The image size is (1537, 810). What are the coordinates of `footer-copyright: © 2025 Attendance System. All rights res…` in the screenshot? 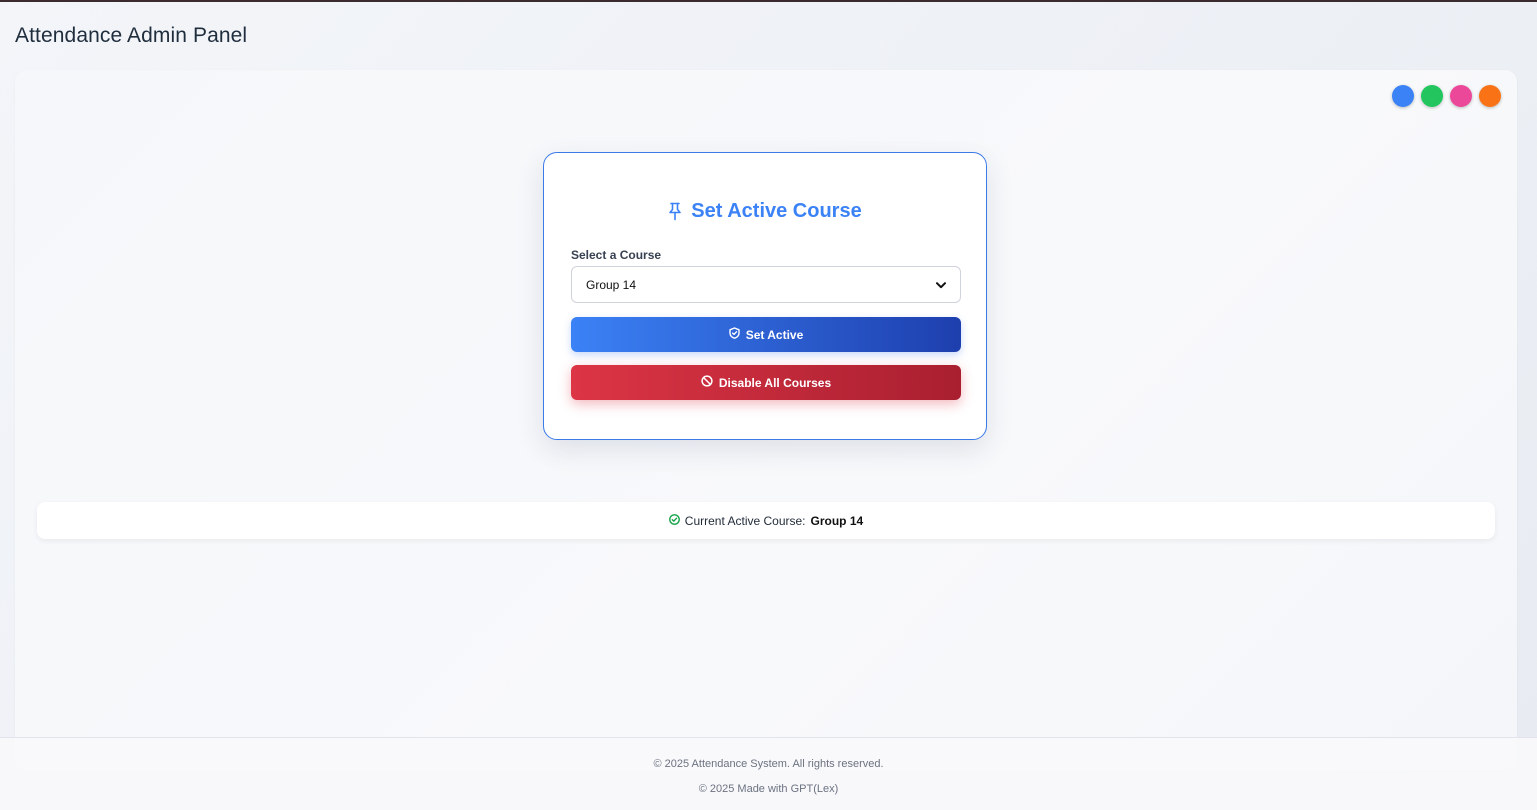 It's located at (768, 764).